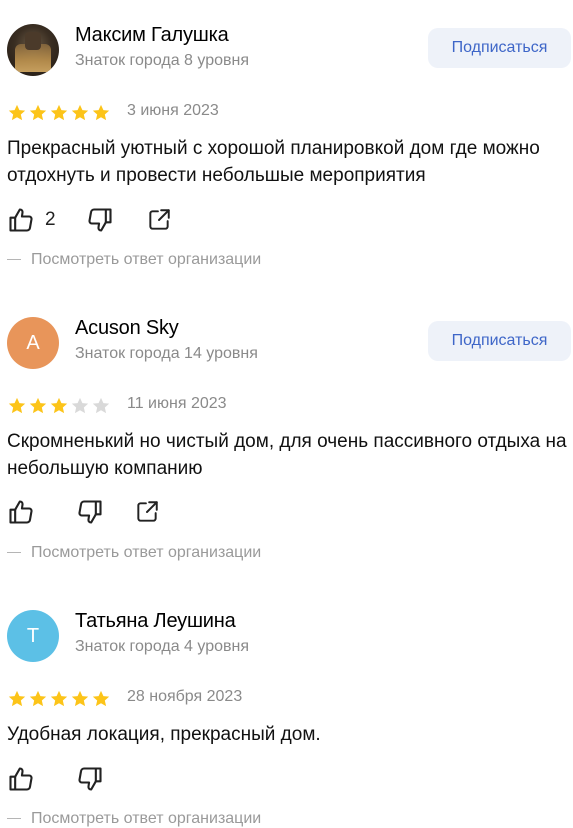  I want to click on avatar-letter: A, so click(33, 342).